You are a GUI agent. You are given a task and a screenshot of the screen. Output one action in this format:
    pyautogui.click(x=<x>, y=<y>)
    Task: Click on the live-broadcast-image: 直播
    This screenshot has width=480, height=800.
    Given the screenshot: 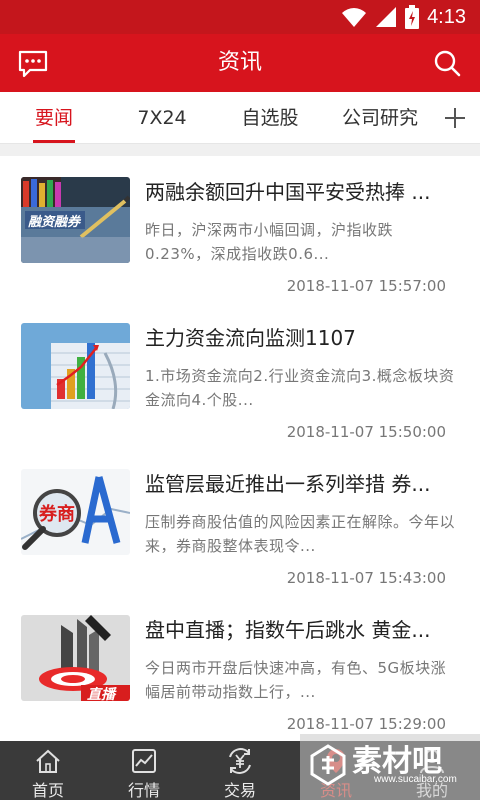 What is the action you would take?
    pyautogui.click(x=75, y=658)
    